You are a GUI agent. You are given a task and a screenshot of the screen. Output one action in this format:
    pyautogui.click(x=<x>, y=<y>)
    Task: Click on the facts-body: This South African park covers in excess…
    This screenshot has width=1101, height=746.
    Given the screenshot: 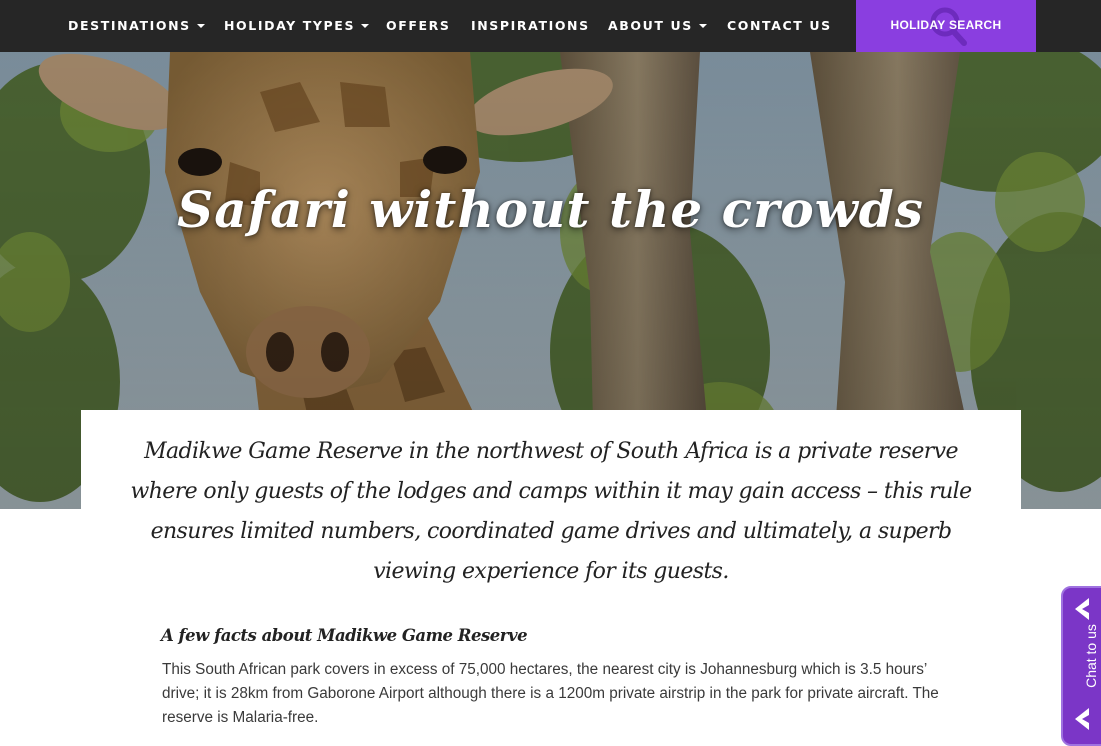 What is the action you would take?
    pyautogui.click(x=550, y=693)
    